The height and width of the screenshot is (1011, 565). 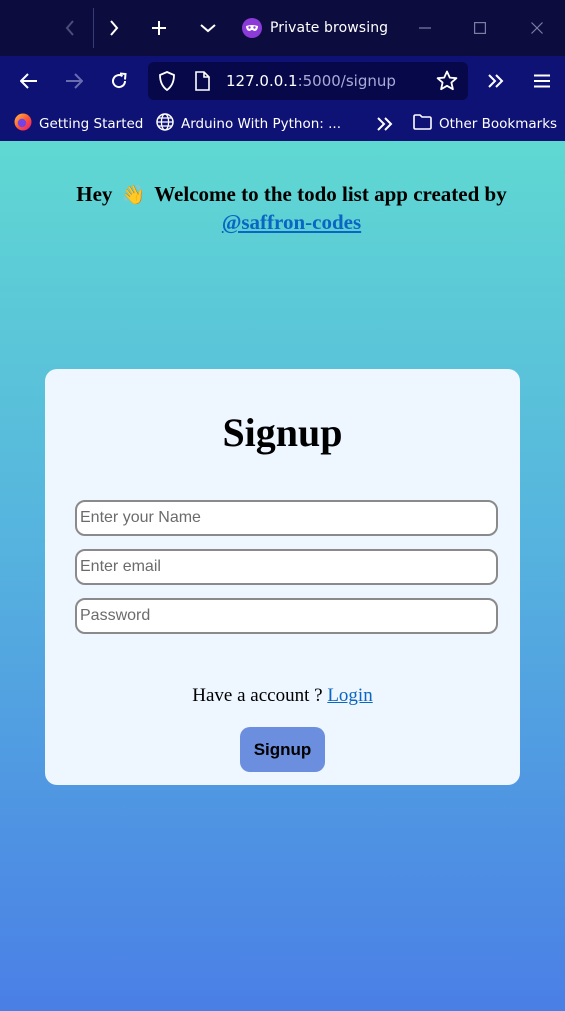 What do you see at coordinates (329, 28) in the screenshot?
I see `private-browsing-label: Private browsing` at bounding box center [329, 28].